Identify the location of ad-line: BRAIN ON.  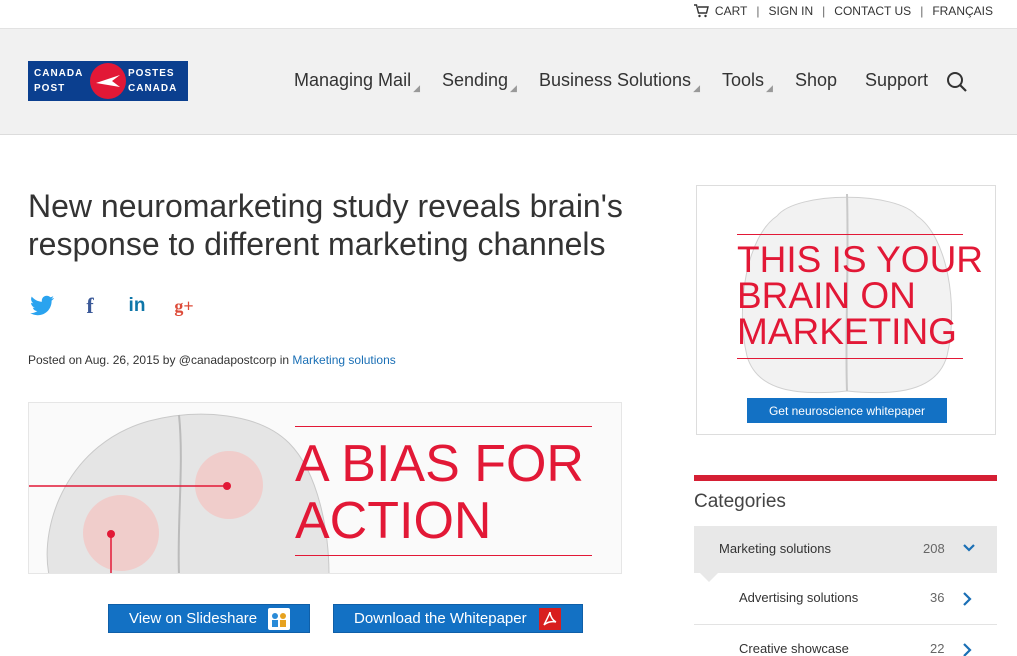
(826, 295).